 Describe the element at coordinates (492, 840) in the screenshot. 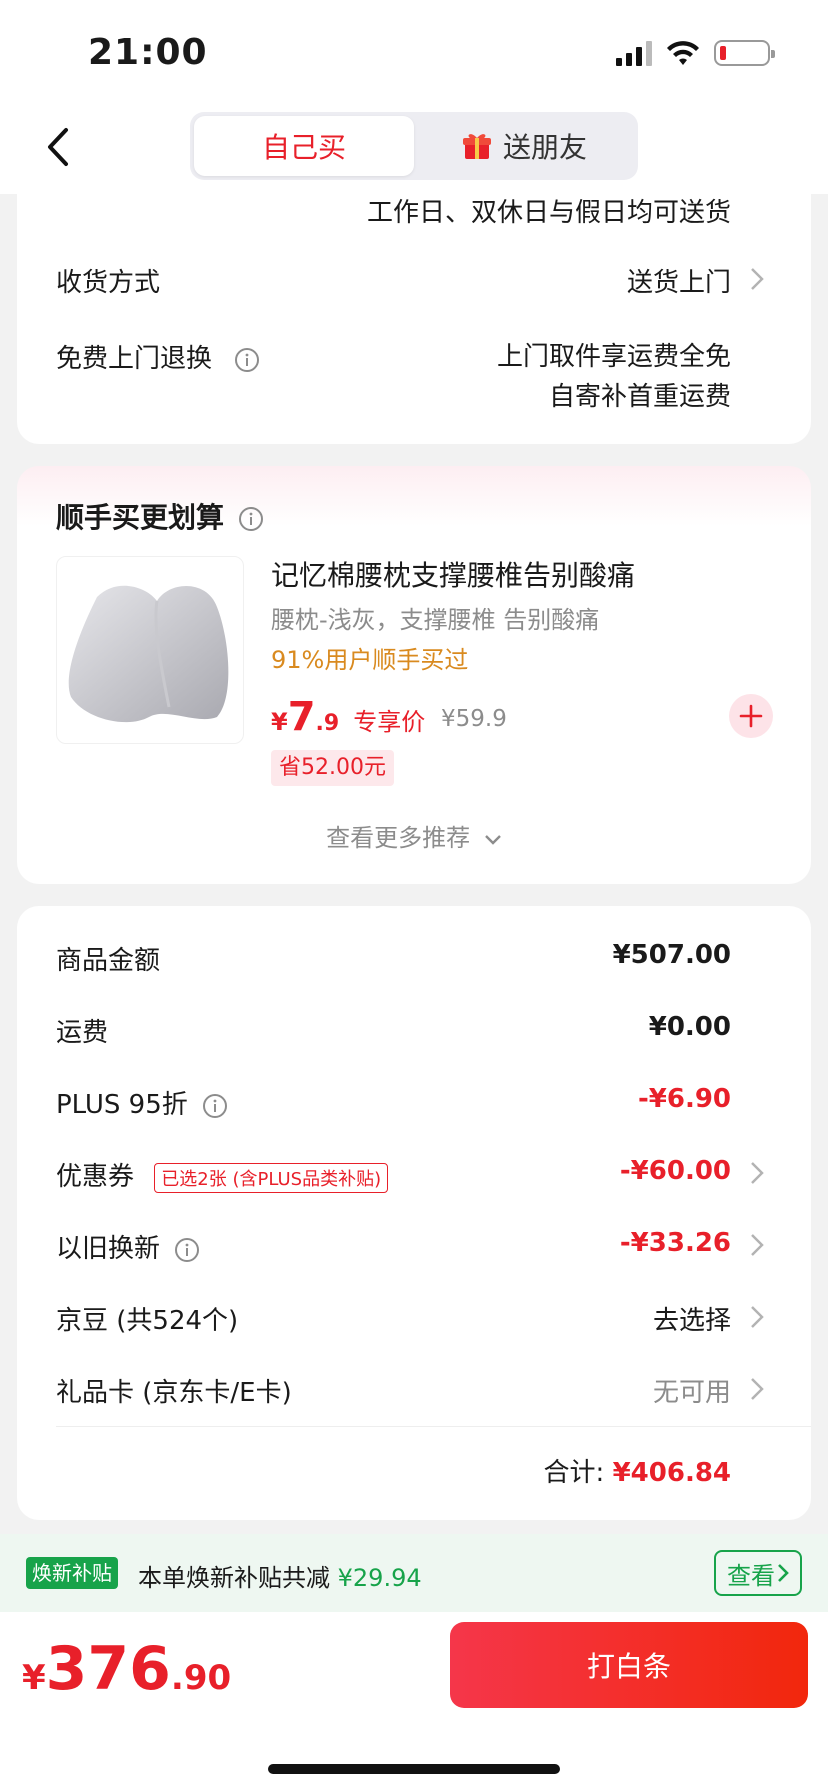

I see `chevron-down-icon` at that location.